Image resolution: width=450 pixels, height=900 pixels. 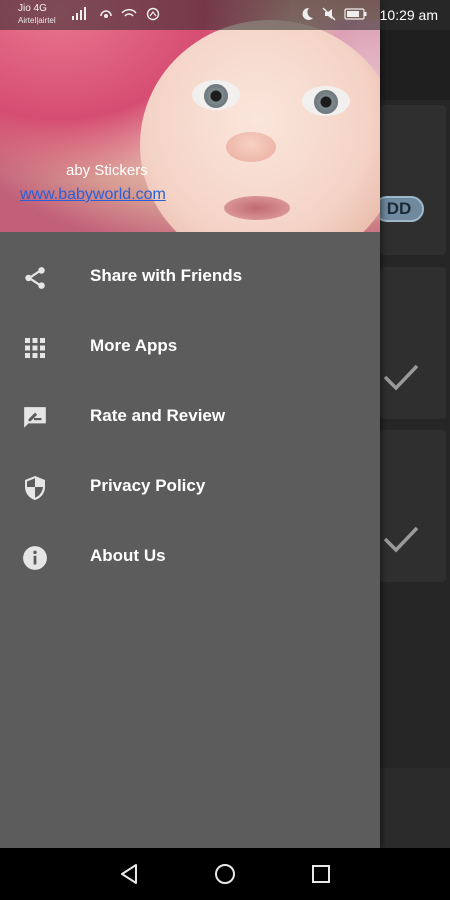 I want to click on background-footer, so click(x=415, y=808).